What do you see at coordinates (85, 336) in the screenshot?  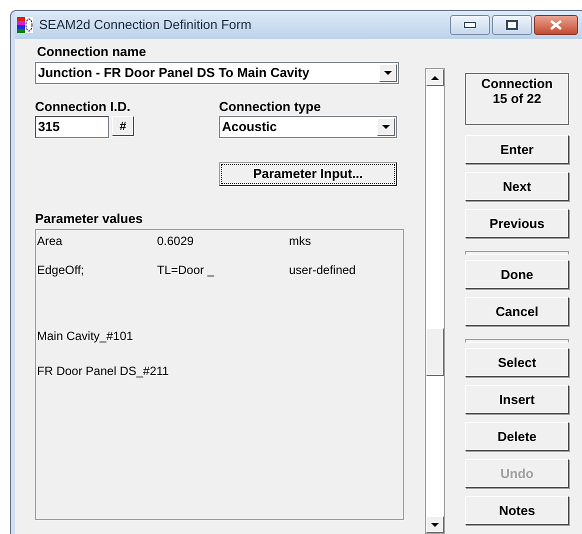 I see `list-item: Main Cavity_#101` at bounding box center [85, 336].